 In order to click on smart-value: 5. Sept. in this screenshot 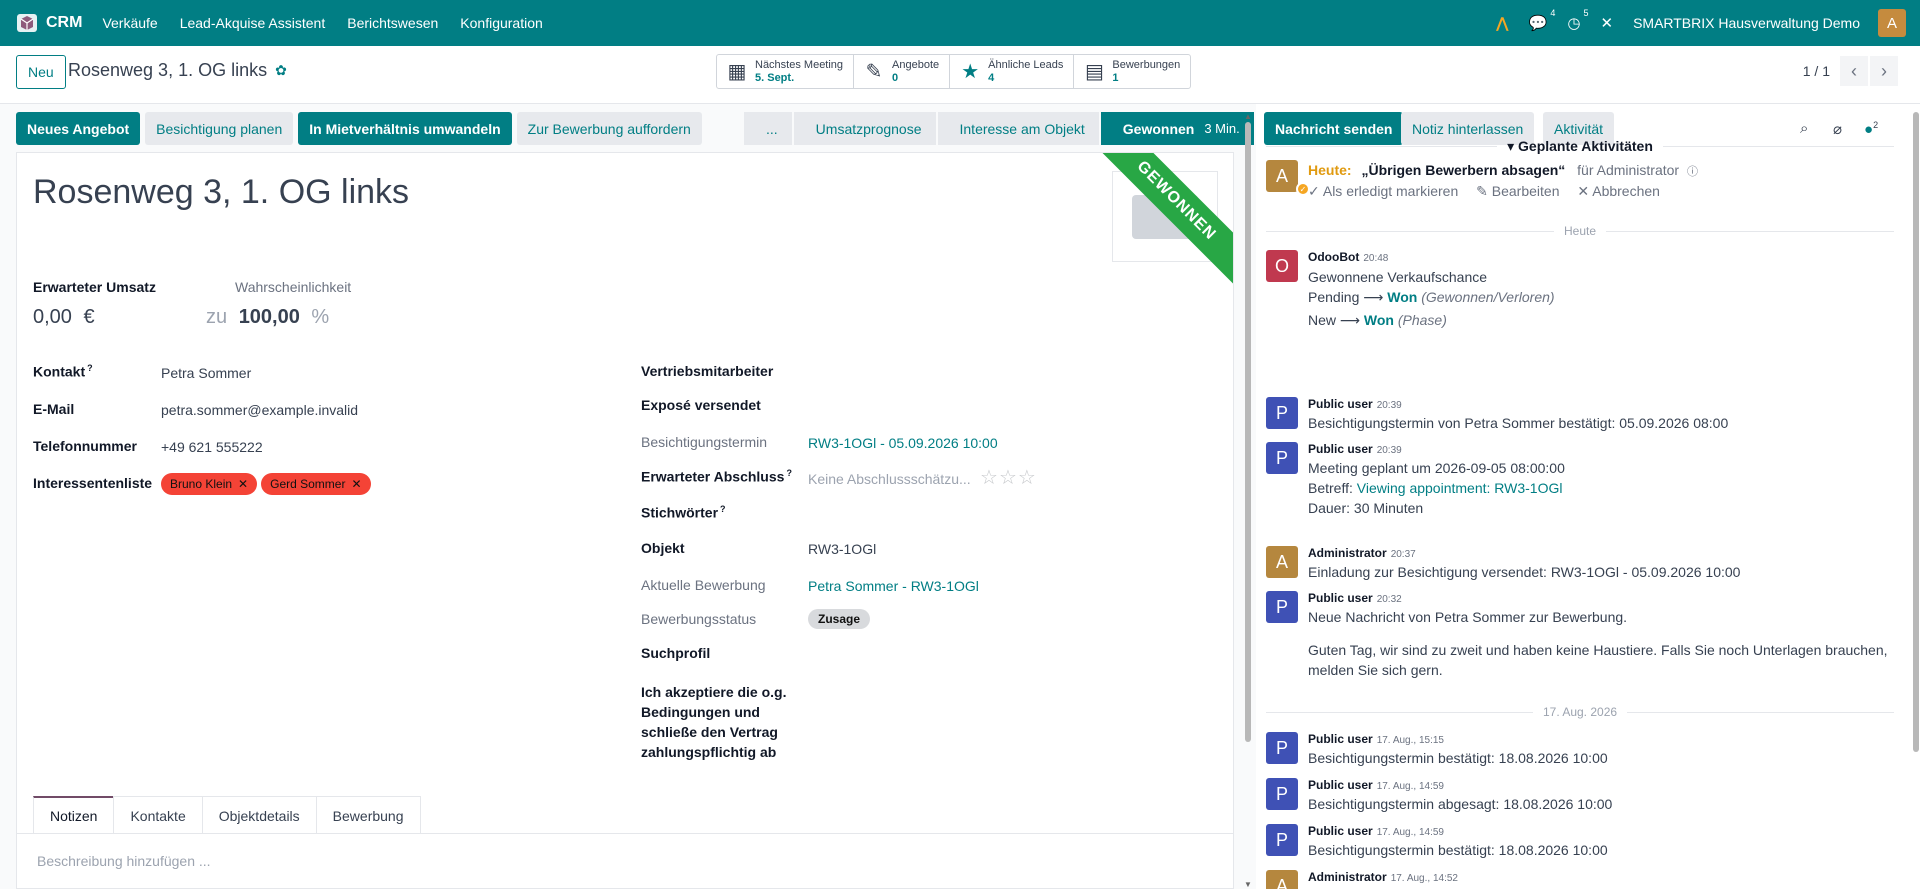, I will do `click(775, 77)`.